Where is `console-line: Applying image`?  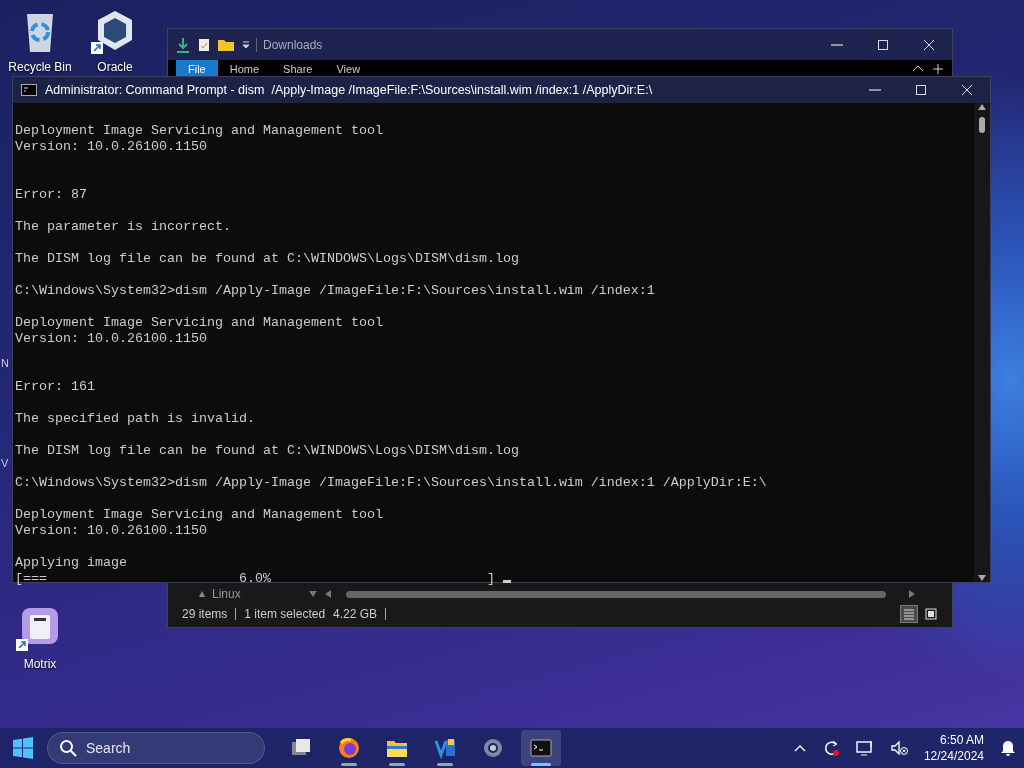 console-line: Applying image is located at coordinates (71, 562).